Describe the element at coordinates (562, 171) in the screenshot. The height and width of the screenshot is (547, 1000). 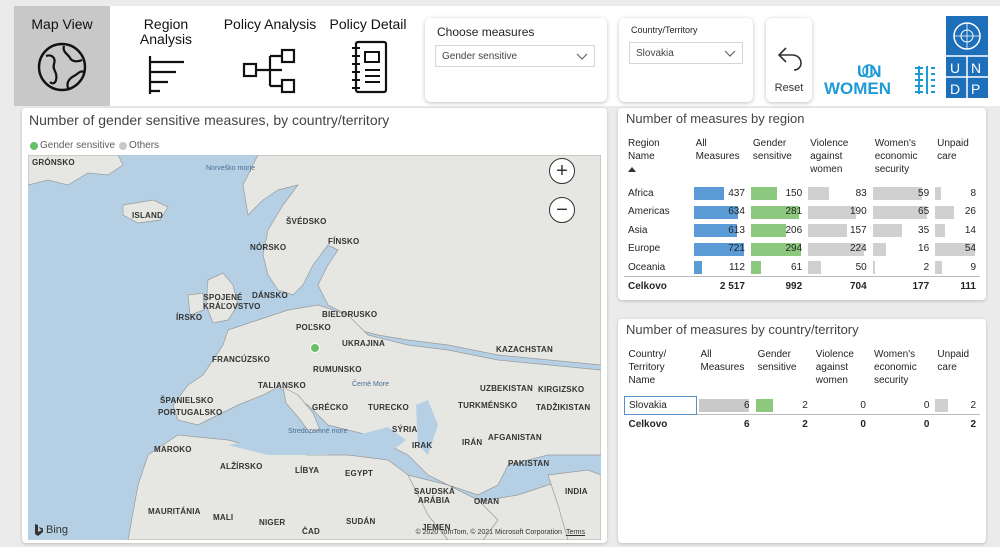
I see `zoom-in-button: +` at that location.